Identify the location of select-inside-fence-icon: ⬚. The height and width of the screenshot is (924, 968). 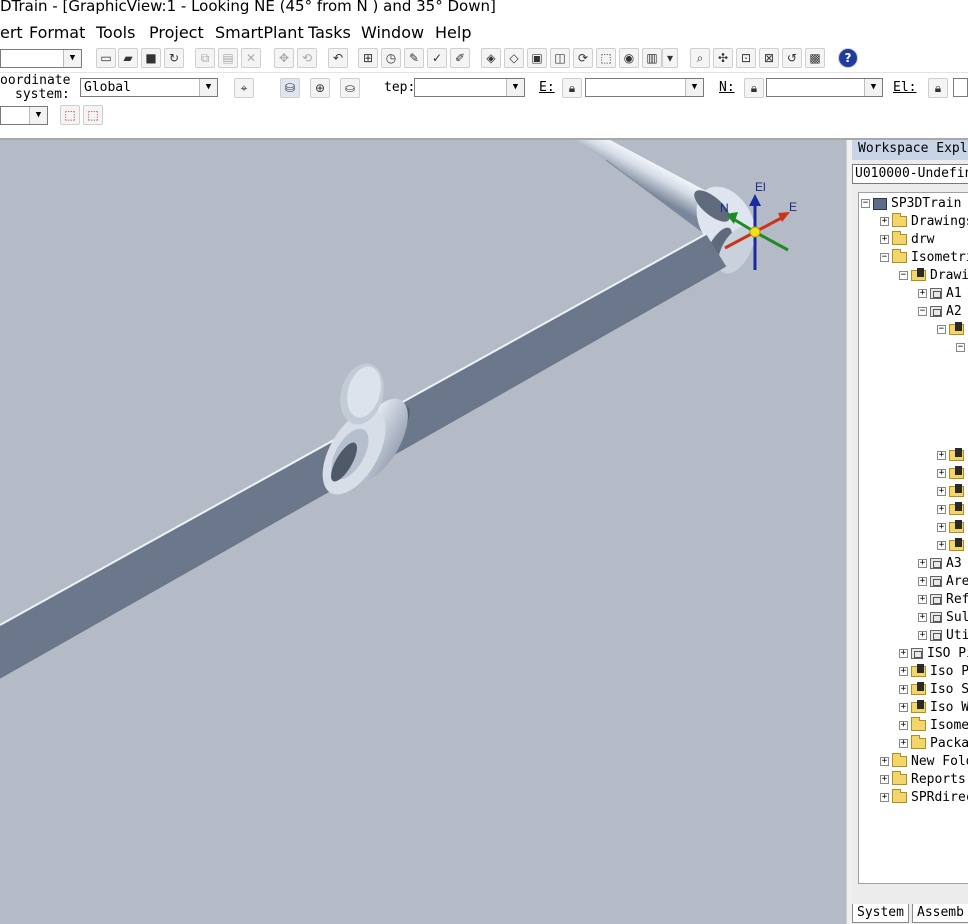
(70, 115).